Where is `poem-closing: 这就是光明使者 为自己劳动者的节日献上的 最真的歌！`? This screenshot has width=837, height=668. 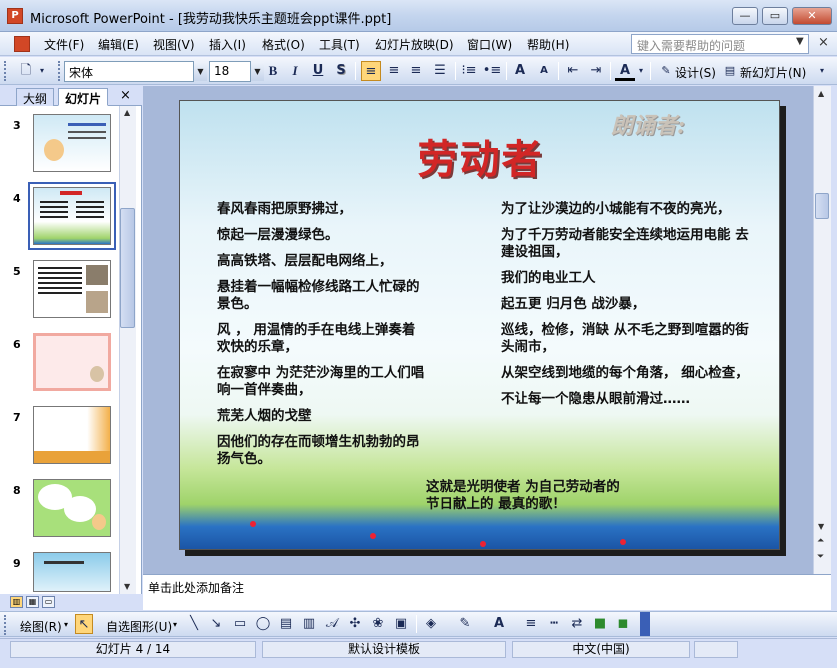 poem-closing: 这就是光明使者 为自己劳动者的节日献上的 最真的歌！ is located at coordinates (526, 496).